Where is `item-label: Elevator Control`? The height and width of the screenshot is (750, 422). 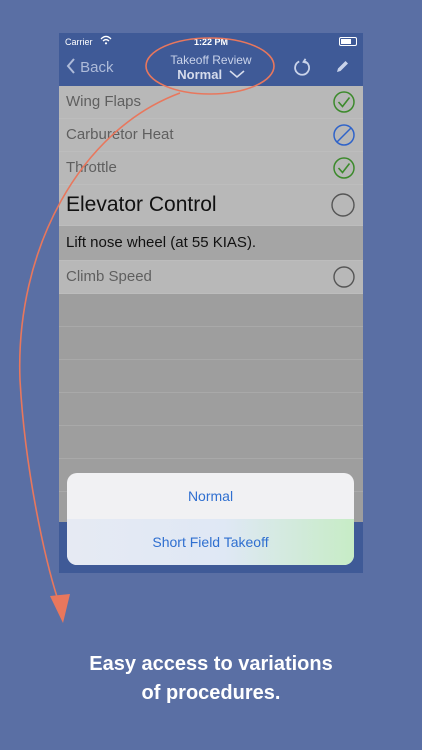 item-label: Elevator Control is located at coordinates (141, 204).